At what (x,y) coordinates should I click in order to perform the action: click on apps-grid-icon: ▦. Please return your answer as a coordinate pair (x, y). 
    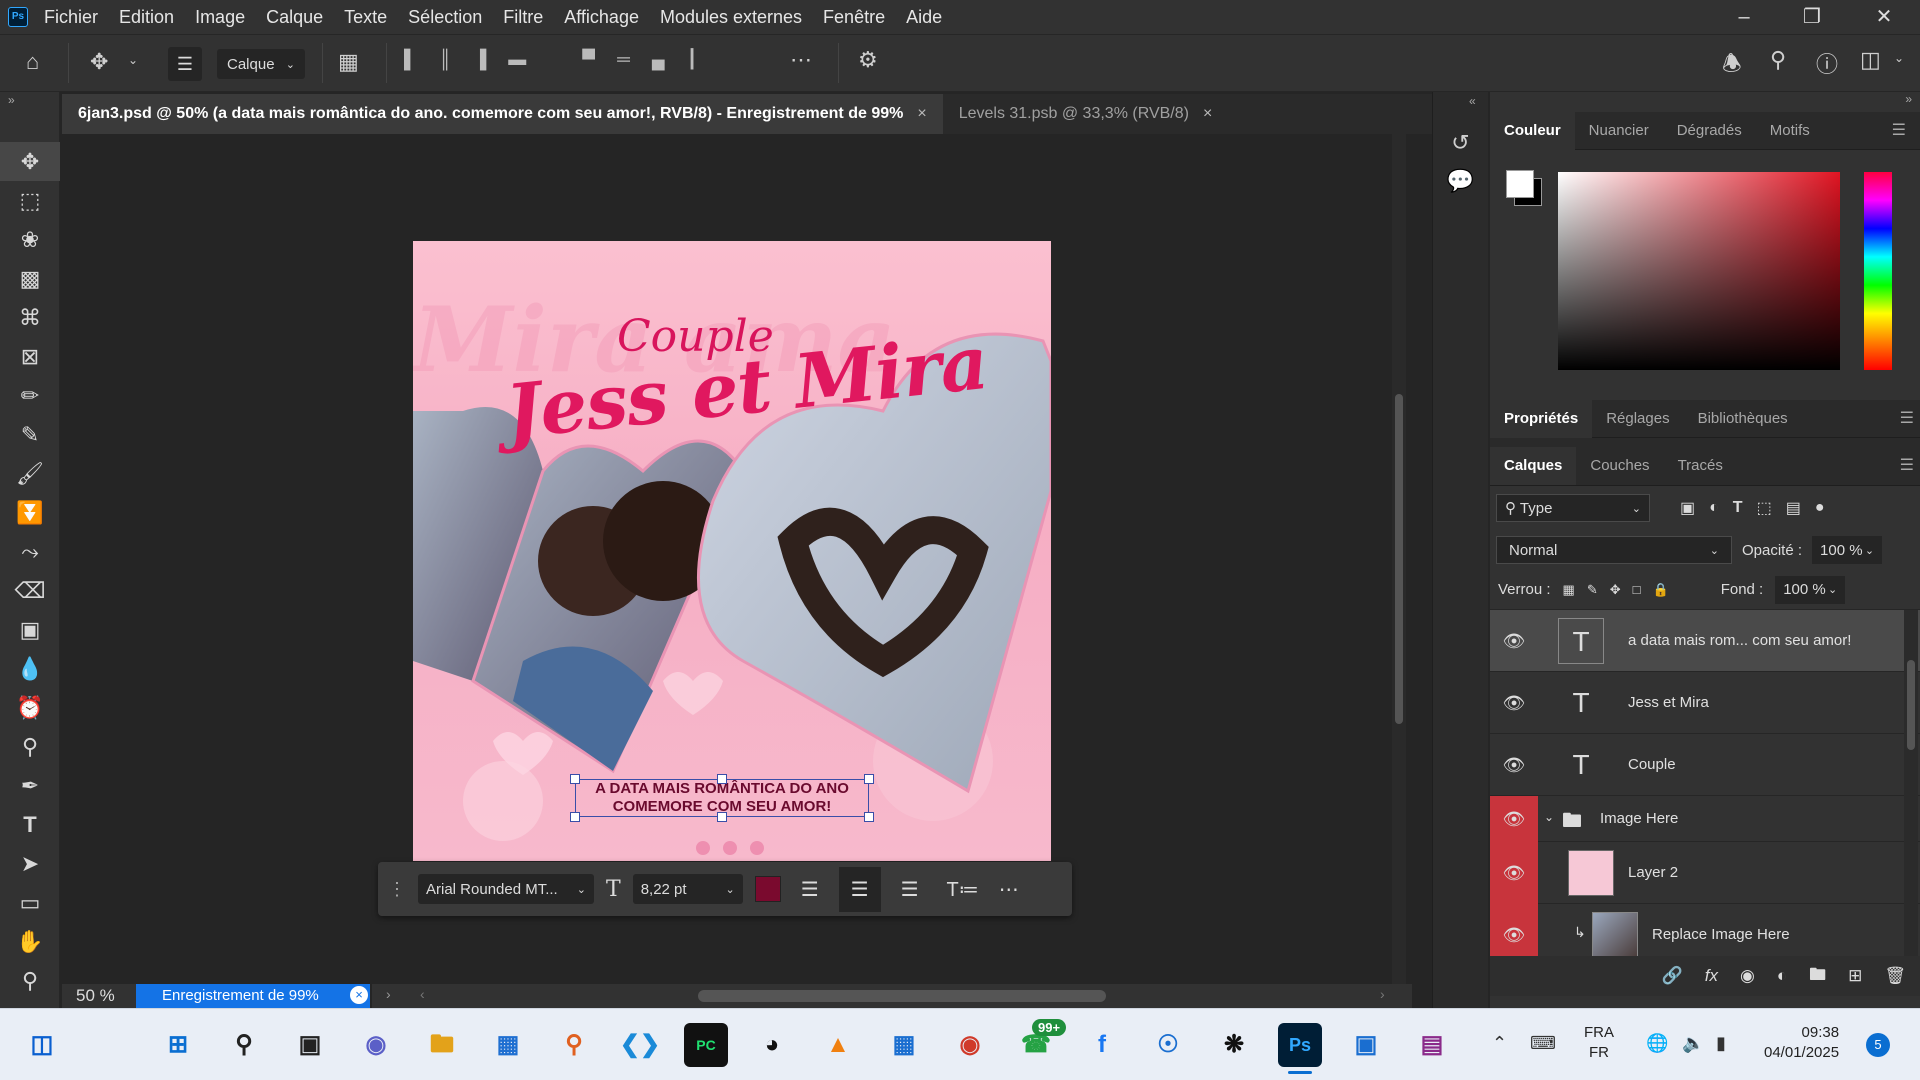
    Looking at the image, I should click on (904, 1045).